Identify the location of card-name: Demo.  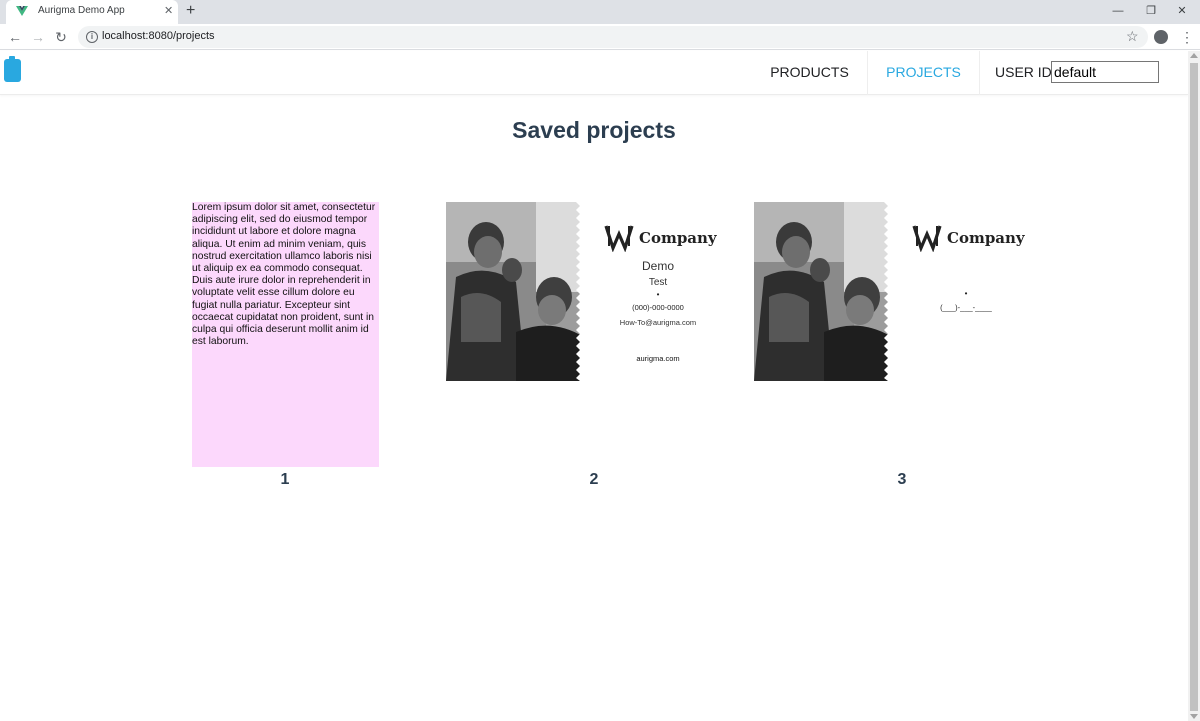
(657, 266).